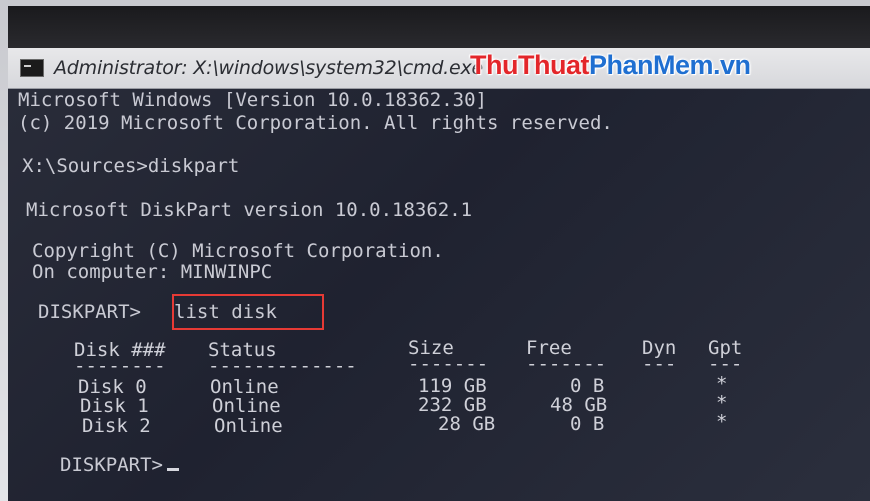  I want to click on diskpart-prompt: DISKPART>, so click(89, 312).